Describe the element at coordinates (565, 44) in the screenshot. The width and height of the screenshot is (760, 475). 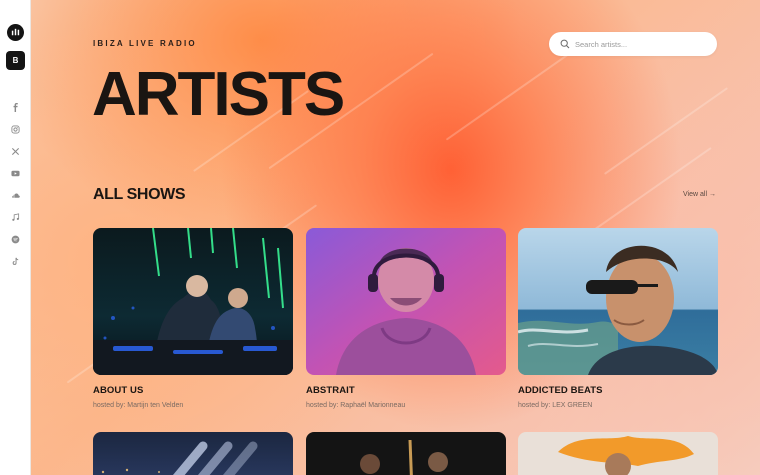
I see `search-icon` at that location.